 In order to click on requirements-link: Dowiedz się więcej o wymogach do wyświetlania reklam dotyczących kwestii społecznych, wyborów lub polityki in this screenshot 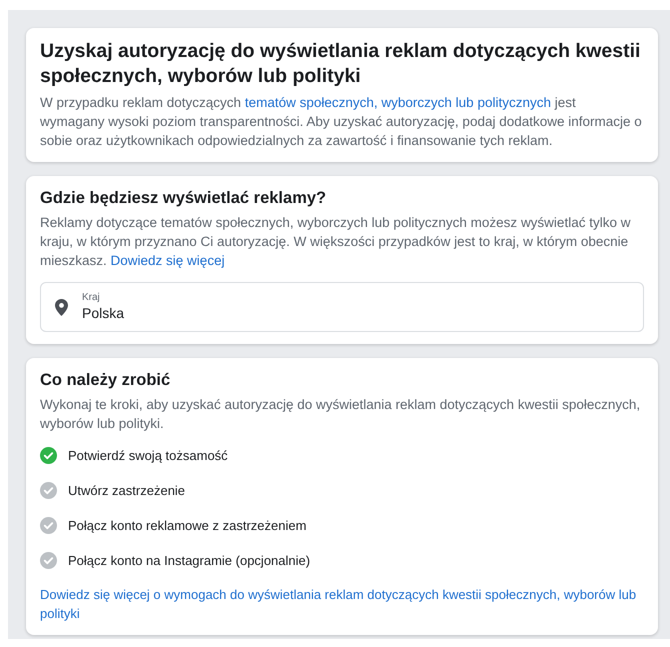, I will do `click(342, 604)`.